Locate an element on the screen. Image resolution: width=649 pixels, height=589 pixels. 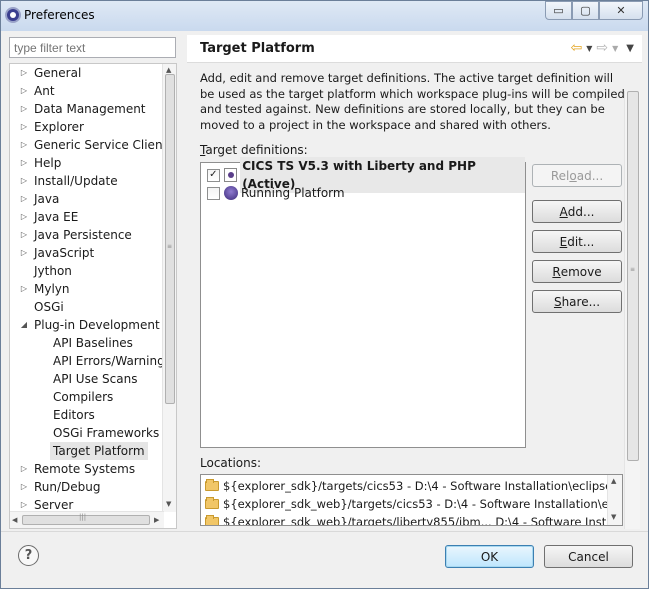
minimize-icon: ▭ is located at coordinates (558, 10).